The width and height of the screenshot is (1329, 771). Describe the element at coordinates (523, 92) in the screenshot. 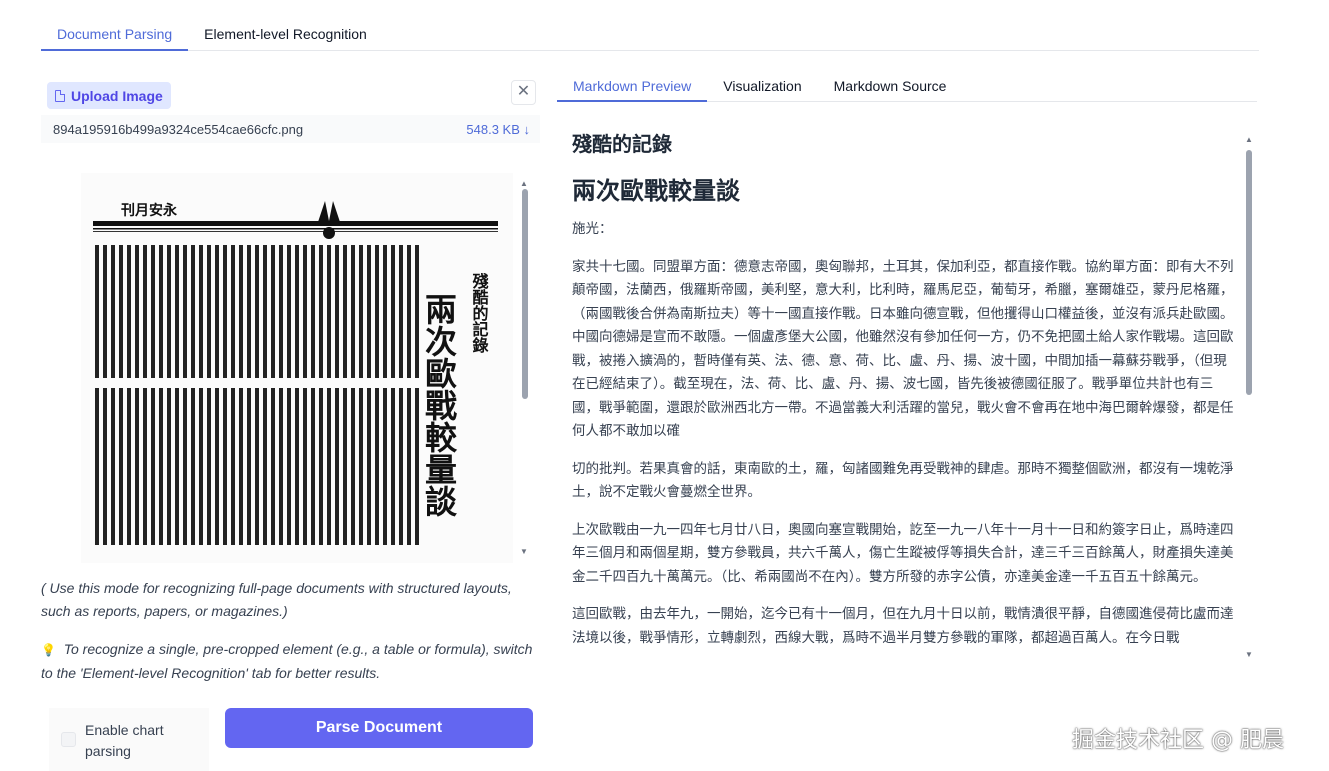

I see `close-icon: ✕` at that location.